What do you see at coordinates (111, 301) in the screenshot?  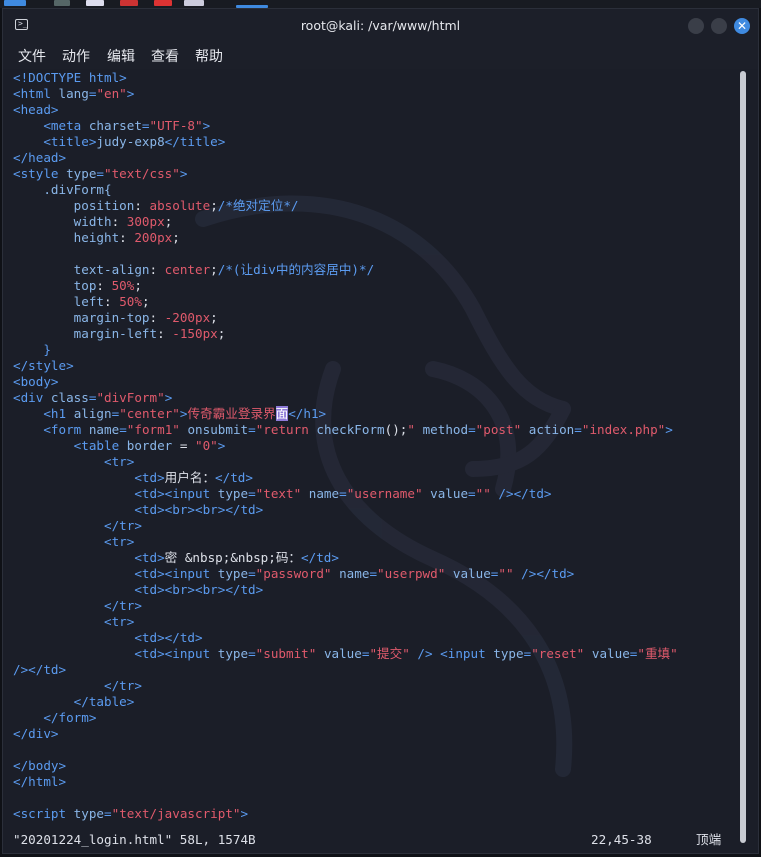 I see `code-line: left: 50%;` at bounding box center [111, 301].